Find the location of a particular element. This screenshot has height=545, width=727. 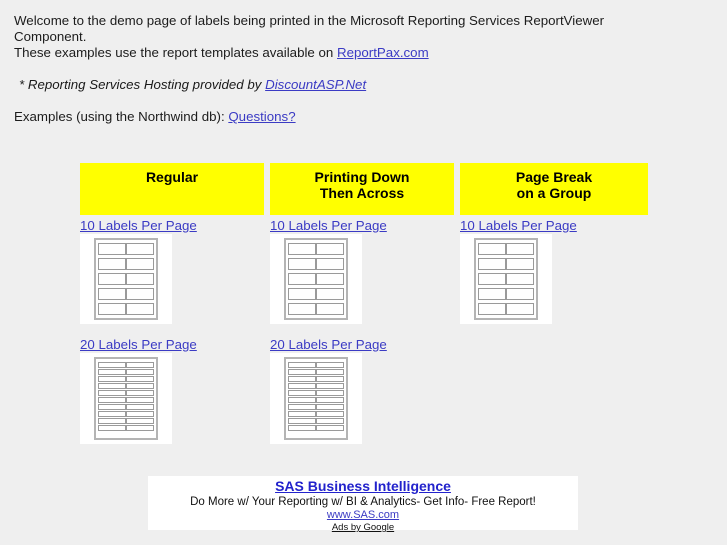

header-cell-printing-down-then-across: Printing Down Then Across is located at coordinates (362, 189).